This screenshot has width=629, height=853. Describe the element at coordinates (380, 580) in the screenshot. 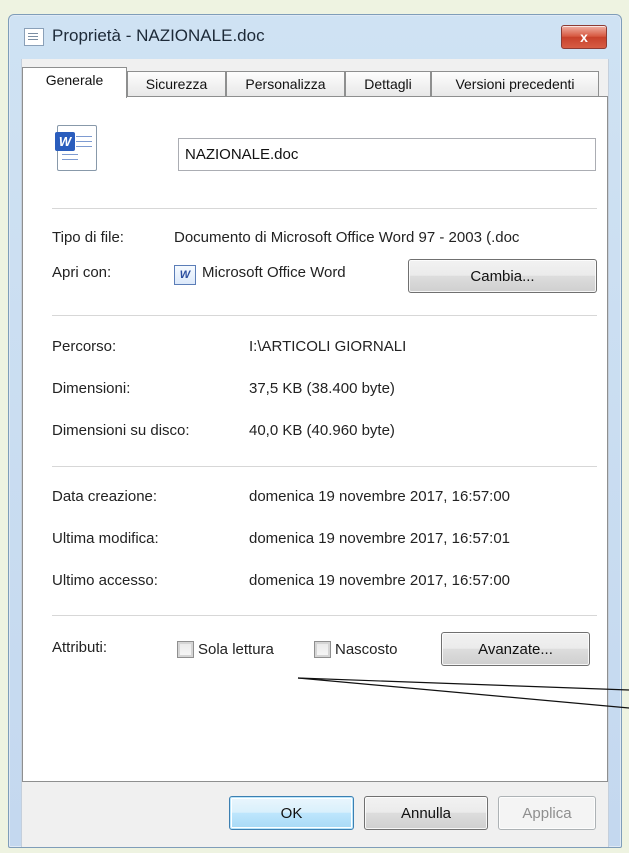

I see `accessed-value: domenica 19 novembre 2017, 16:57:00` at that location.